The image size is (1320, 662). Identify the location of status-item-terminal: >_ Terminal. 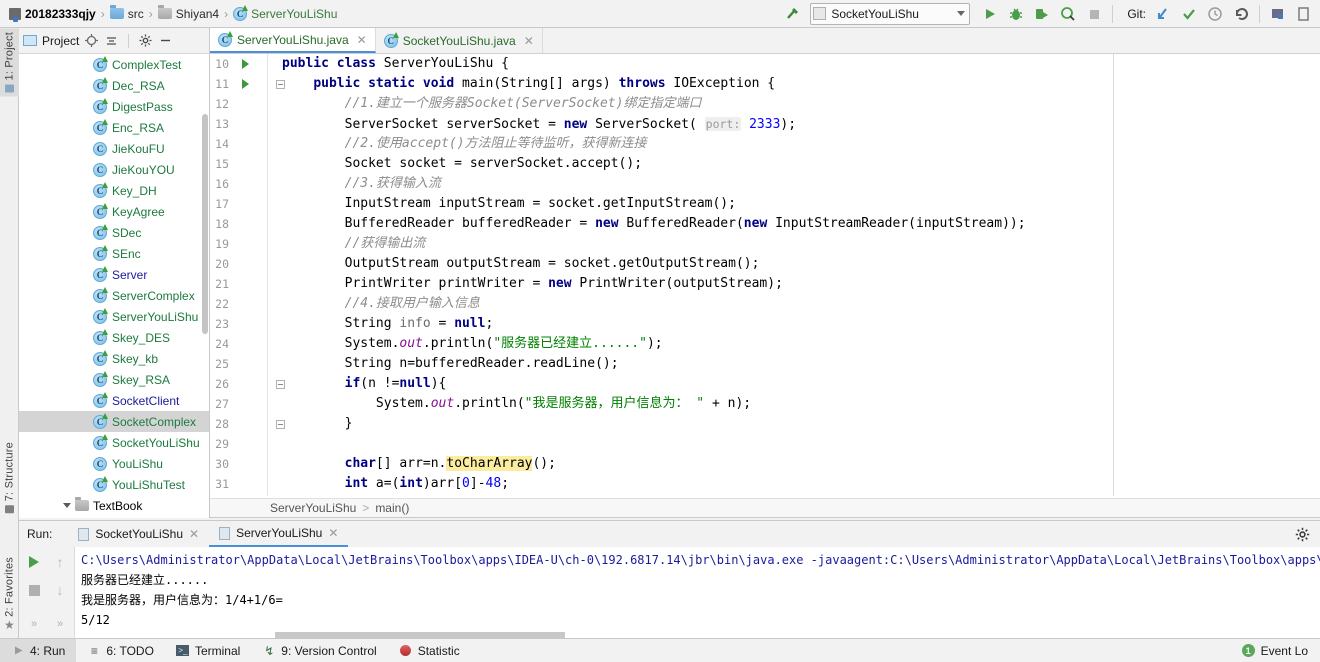
(208, 650).